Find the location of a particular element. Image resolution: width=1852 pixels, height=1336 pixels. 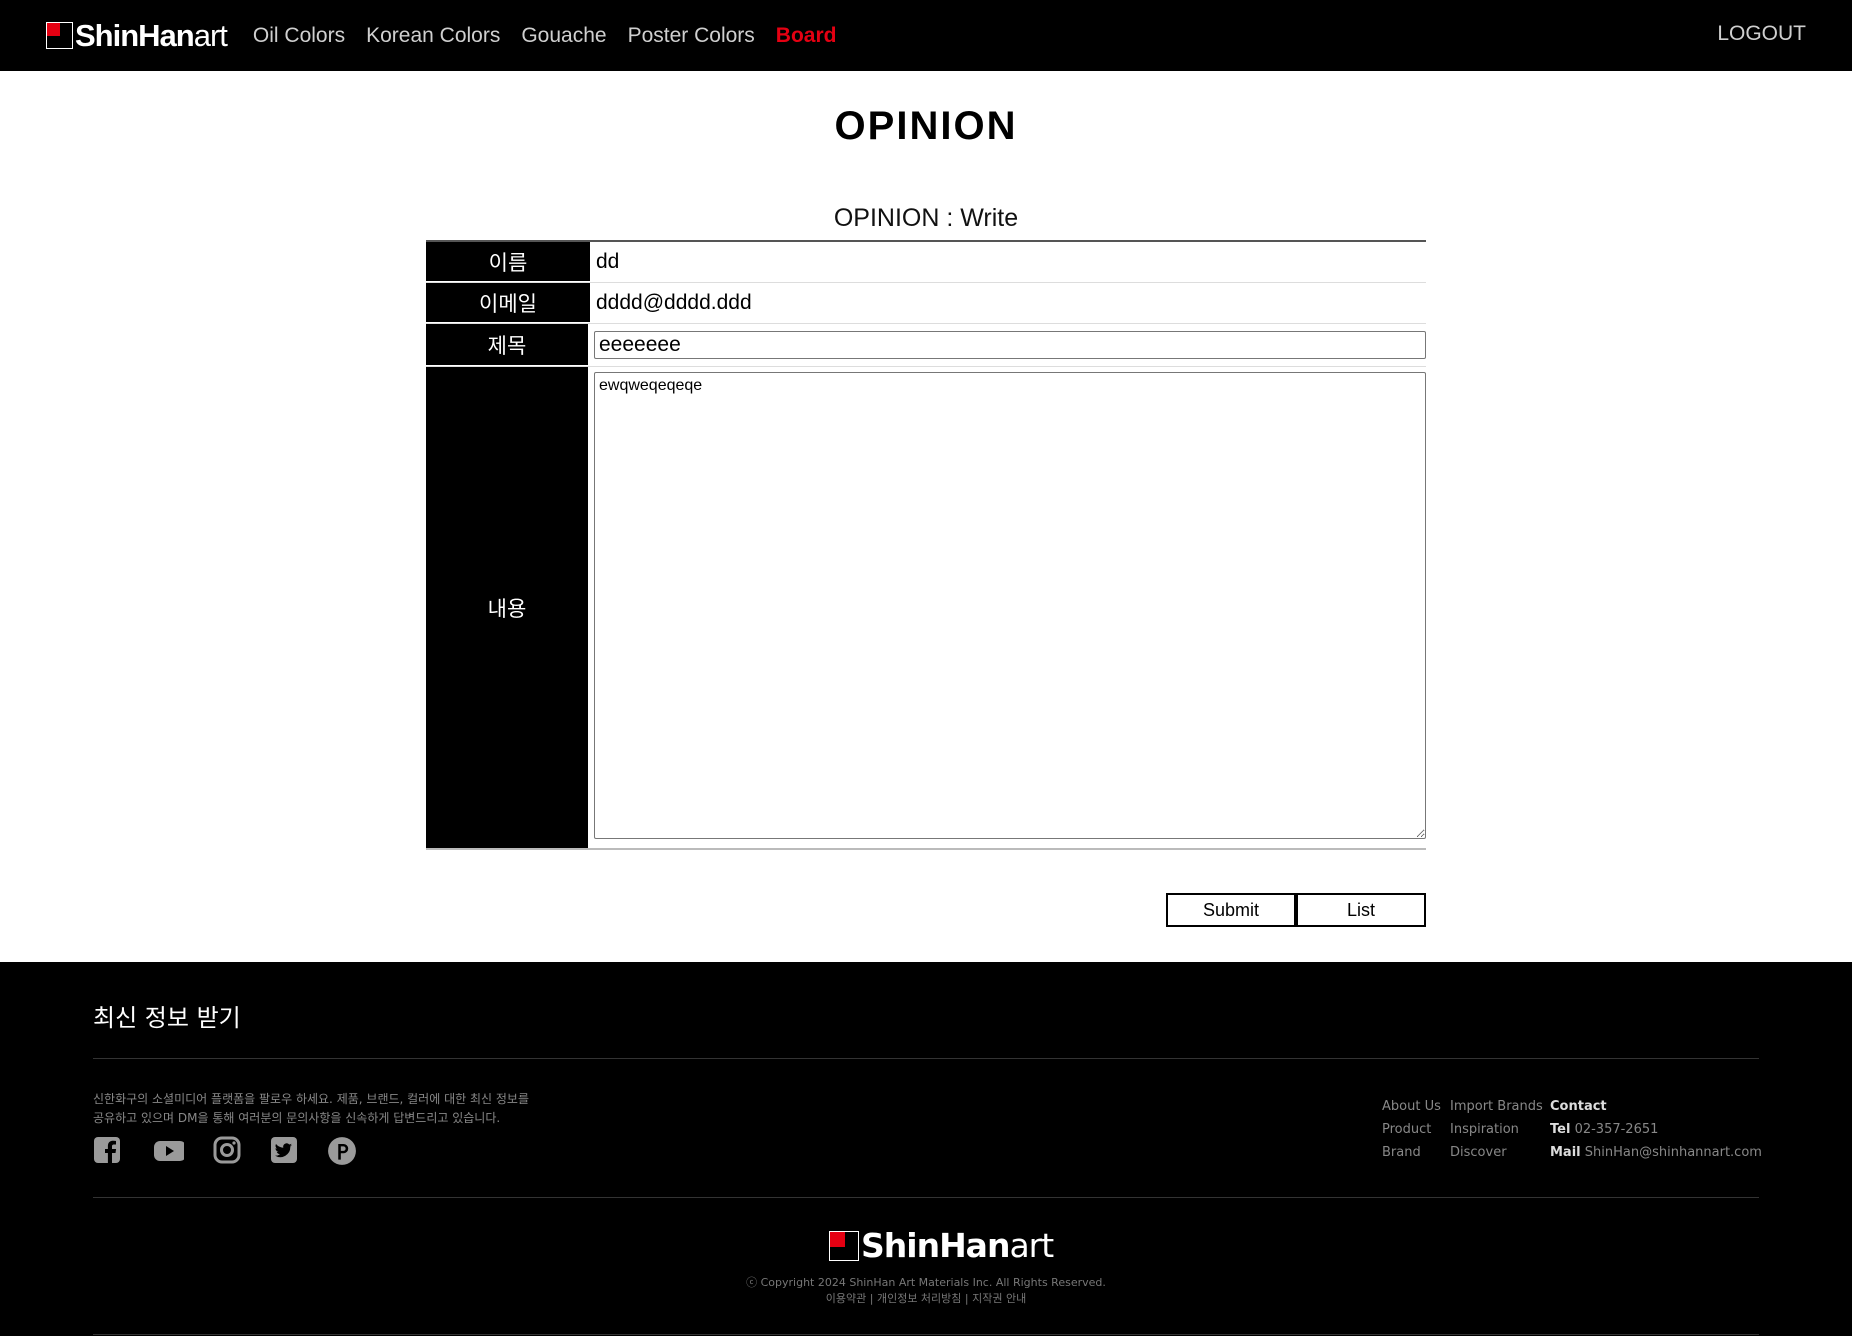

footer-divider is located at coordinates (926, 1058).